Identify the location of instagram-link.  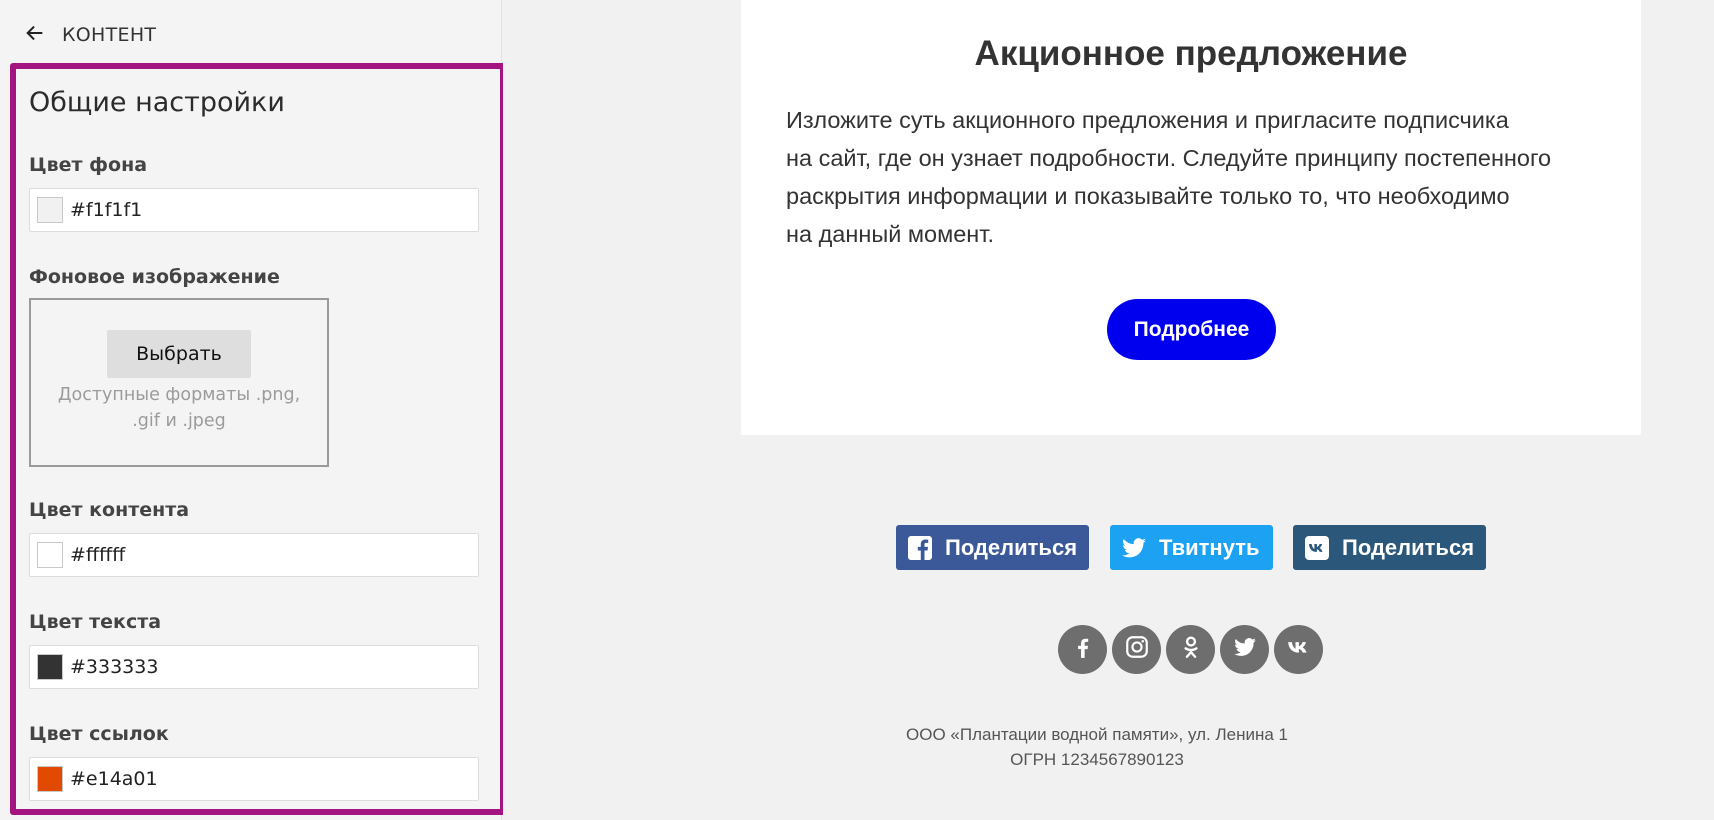
(1136, 649).